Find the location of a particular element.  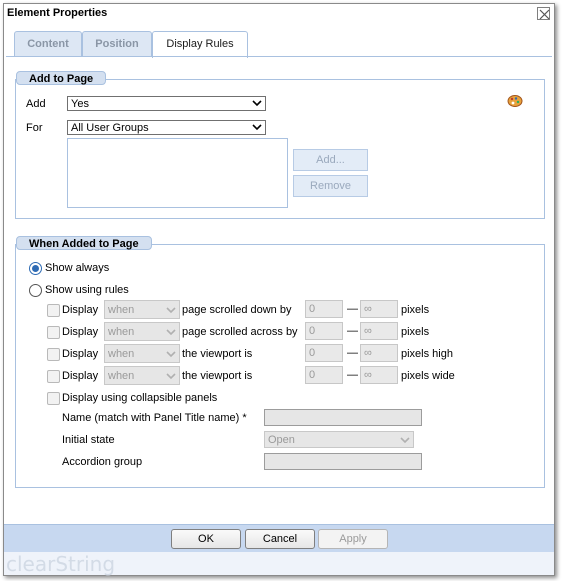

accordion-group-input is located at coordinates (343, 461).